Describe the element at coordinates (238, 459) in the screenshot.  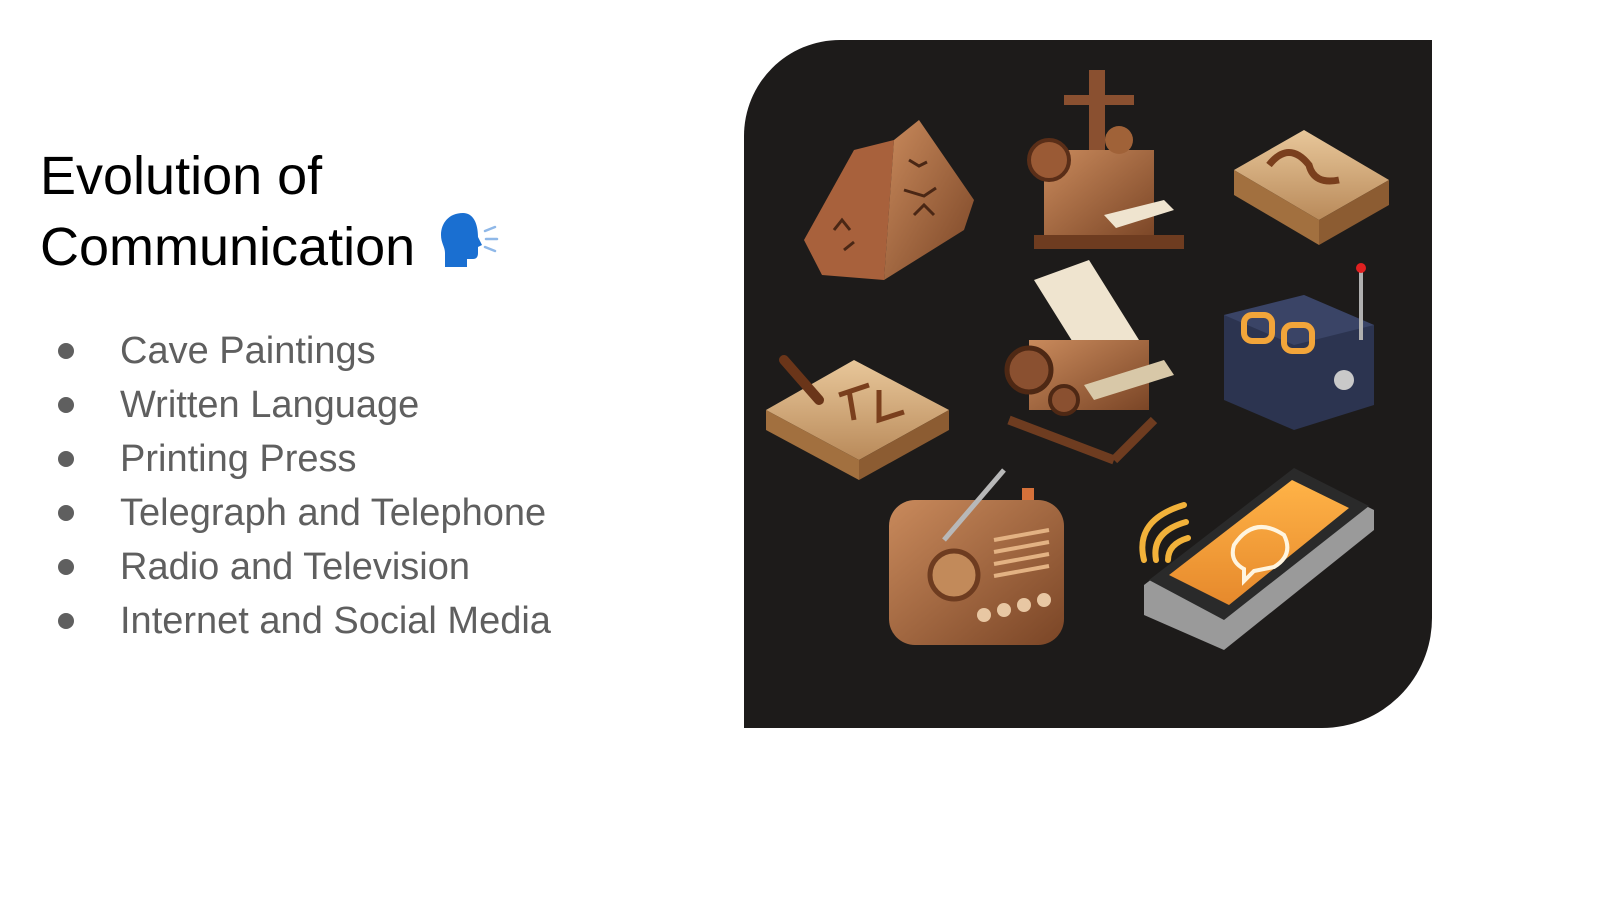
I see `bullet-text: Printing Press` at that location.